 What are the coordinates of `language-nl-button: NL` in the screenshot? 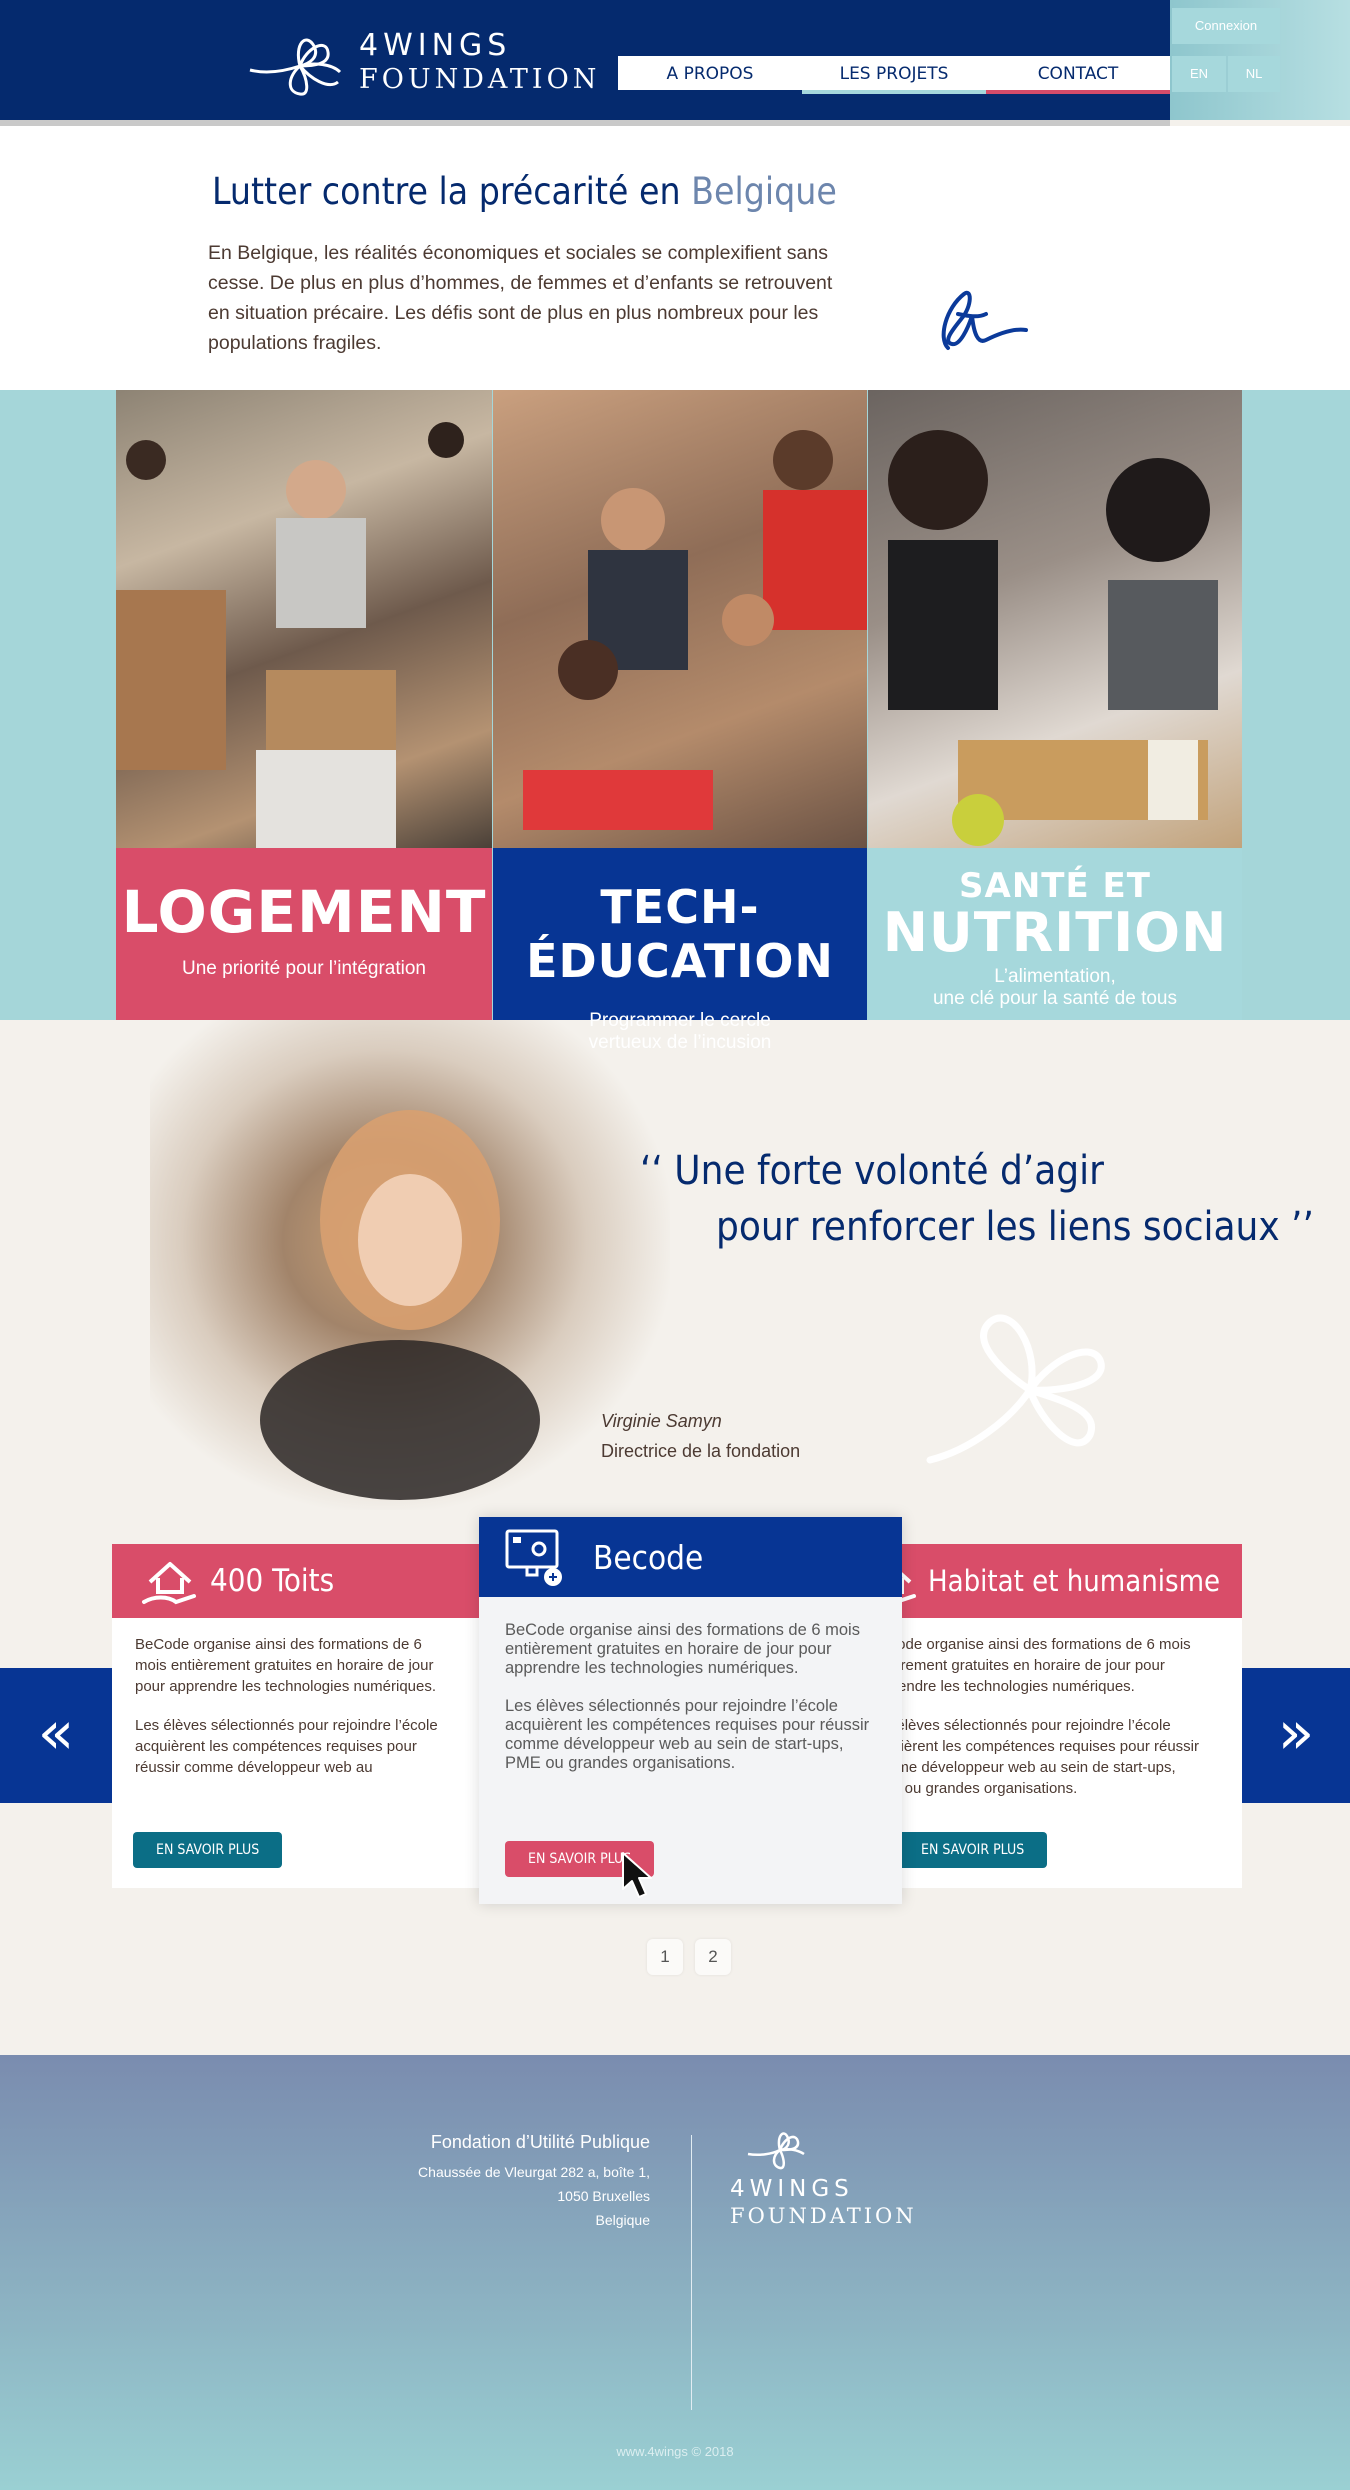 It's located at (1254, 74).